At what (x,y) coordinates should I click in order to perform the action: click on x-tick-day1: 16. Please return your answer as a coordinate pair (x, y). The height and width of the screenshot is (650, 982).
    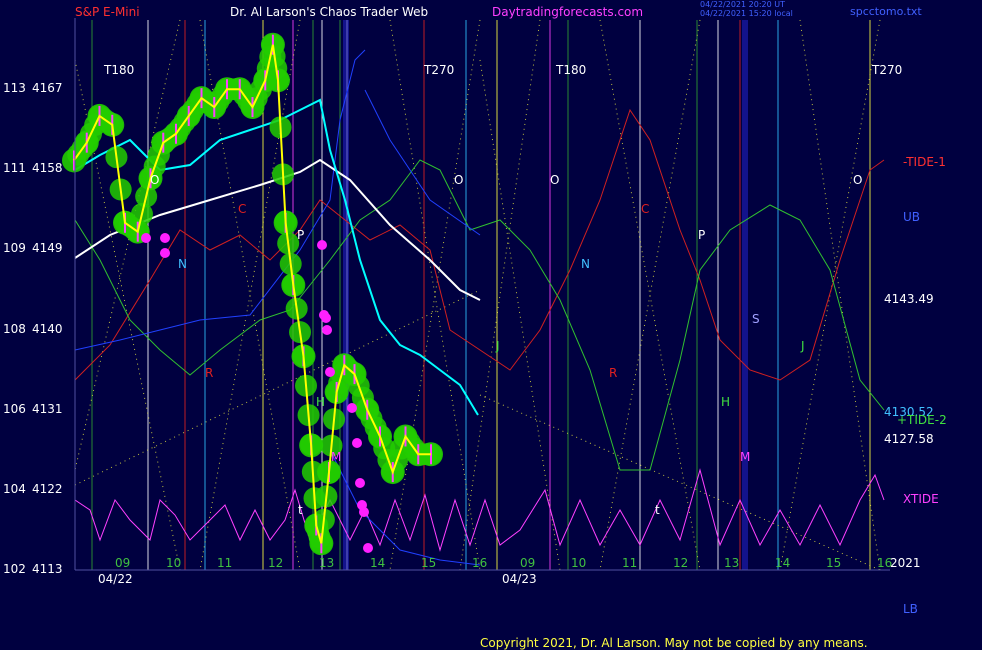
    Looking at the image, I should click on (480, 563).